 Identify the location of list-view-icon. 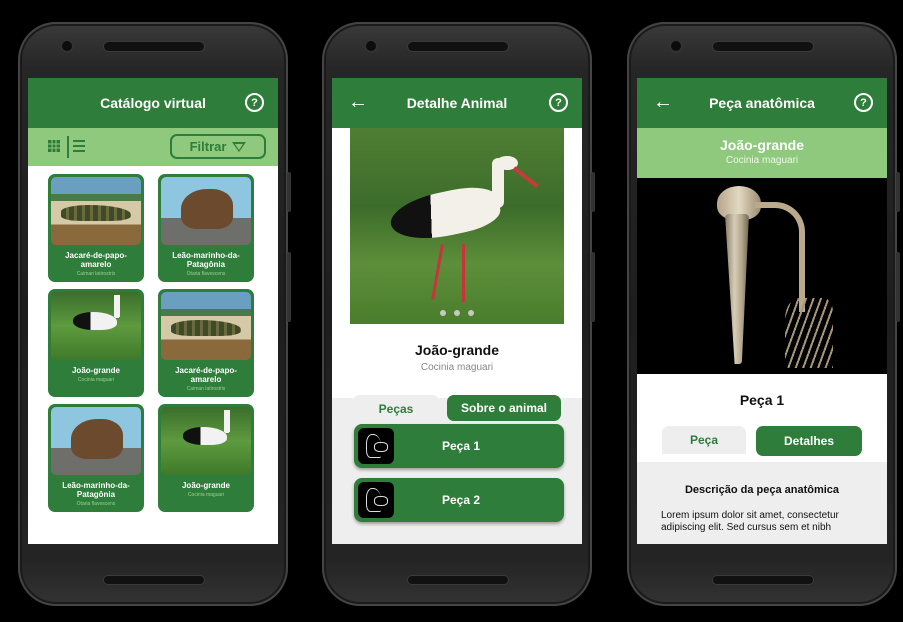
(79, 146).